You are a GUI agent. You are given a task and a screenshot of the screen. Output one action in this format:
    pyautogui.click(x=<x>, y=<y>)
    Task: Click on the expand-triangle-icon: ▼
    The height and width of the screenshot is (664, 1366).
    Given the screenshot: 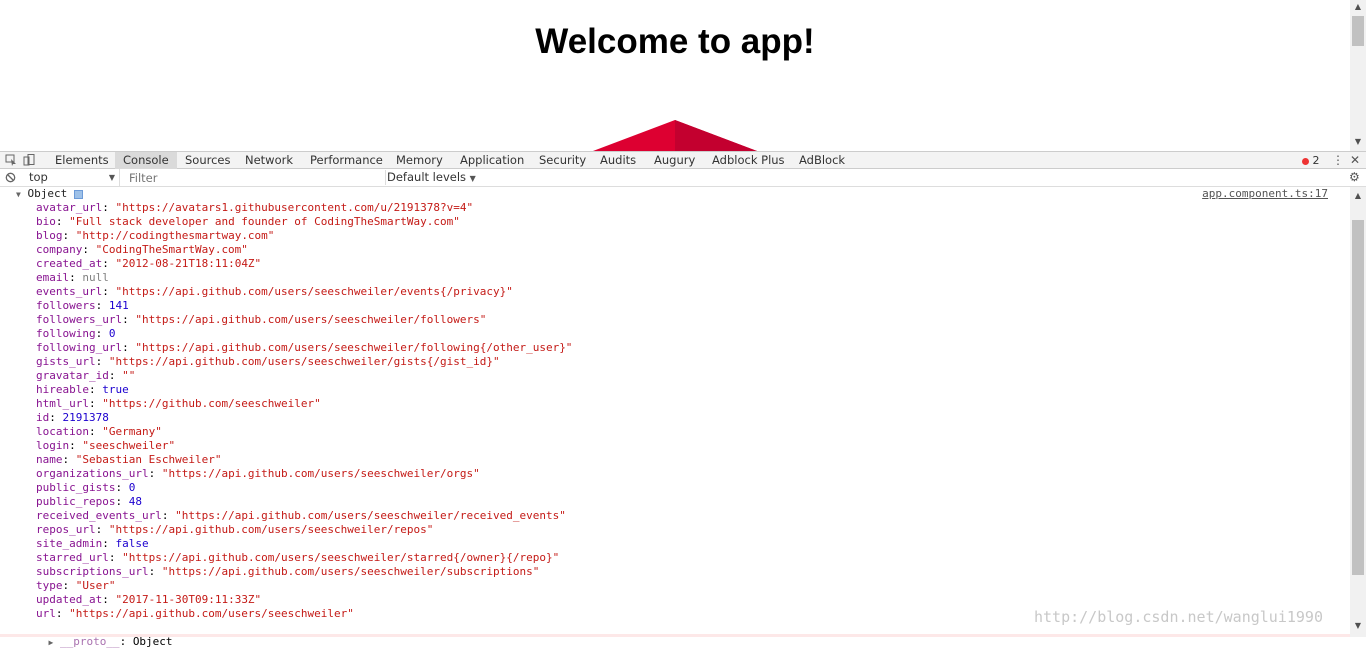 What is the action you would take?
    pyautogui.click(x=18, y=194)
    